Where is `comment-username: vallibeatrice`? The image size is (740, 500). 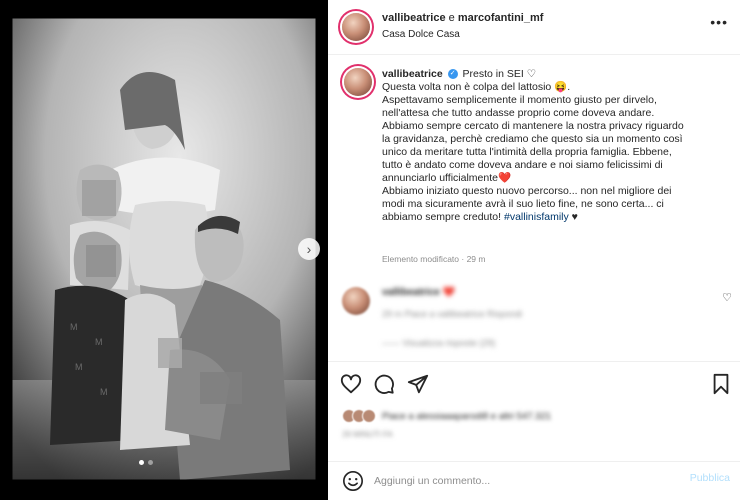 comment-username: vallibeatrice is located at coordinates (411, 292).